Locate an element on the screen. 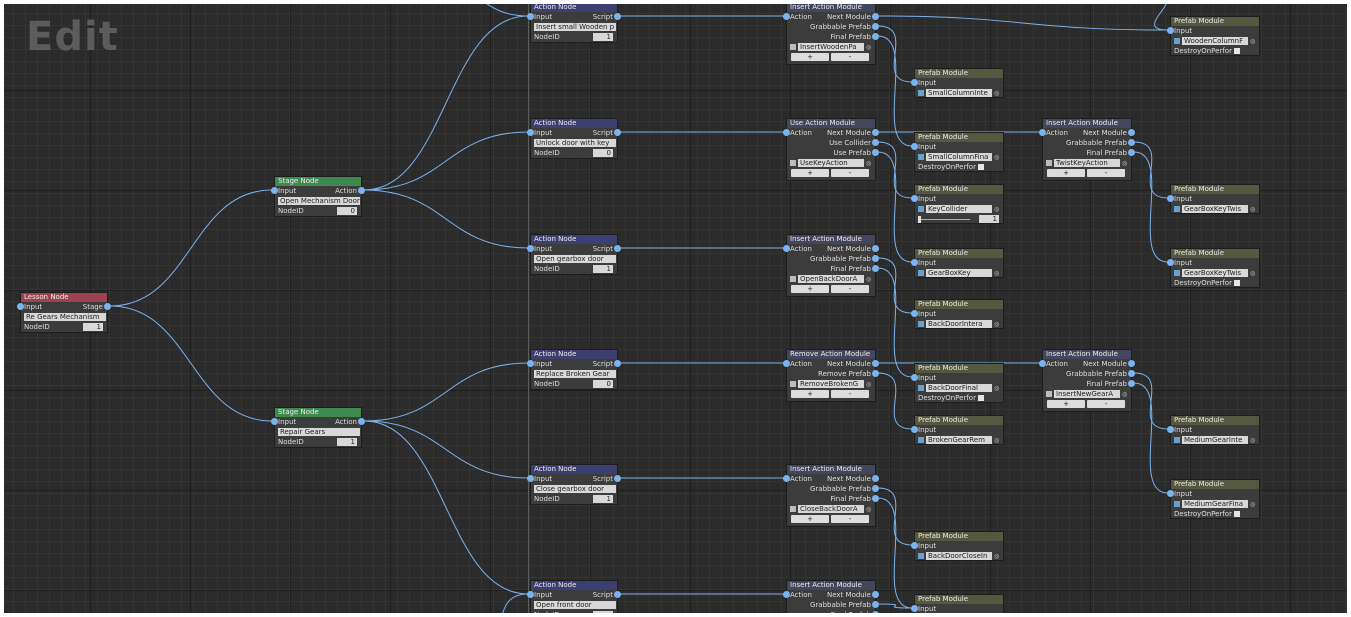  prefab-object-field: WoodenColumnF is located at coordinates (1215, 41).